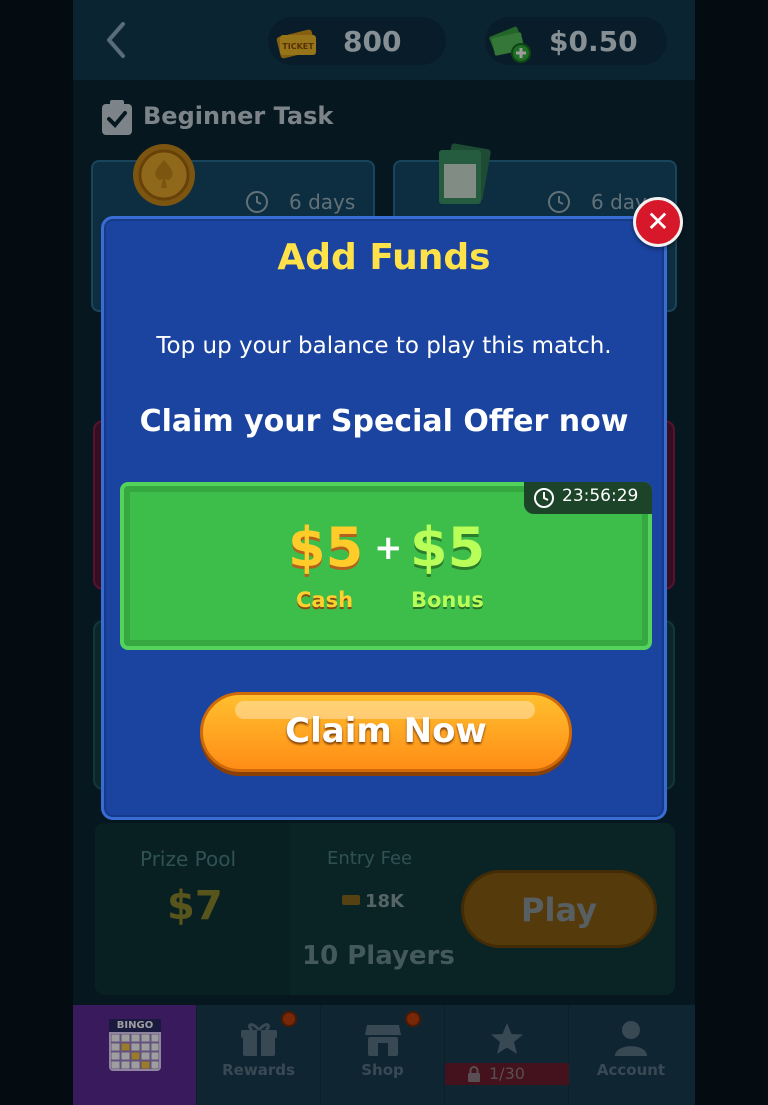 This screenshot has height=1105, width=768. I want to click on cash-label: Cash, so click(325, 600).